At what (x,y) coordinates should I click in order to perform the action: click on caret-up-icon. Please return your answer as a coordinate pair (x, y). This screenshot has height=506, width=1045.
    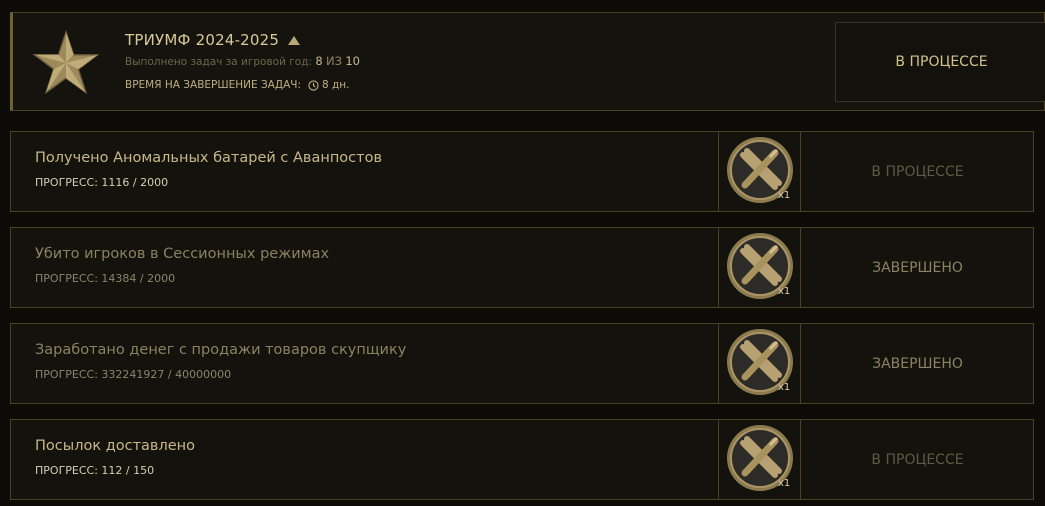
    Looking at the image, I should click on (294, 40).